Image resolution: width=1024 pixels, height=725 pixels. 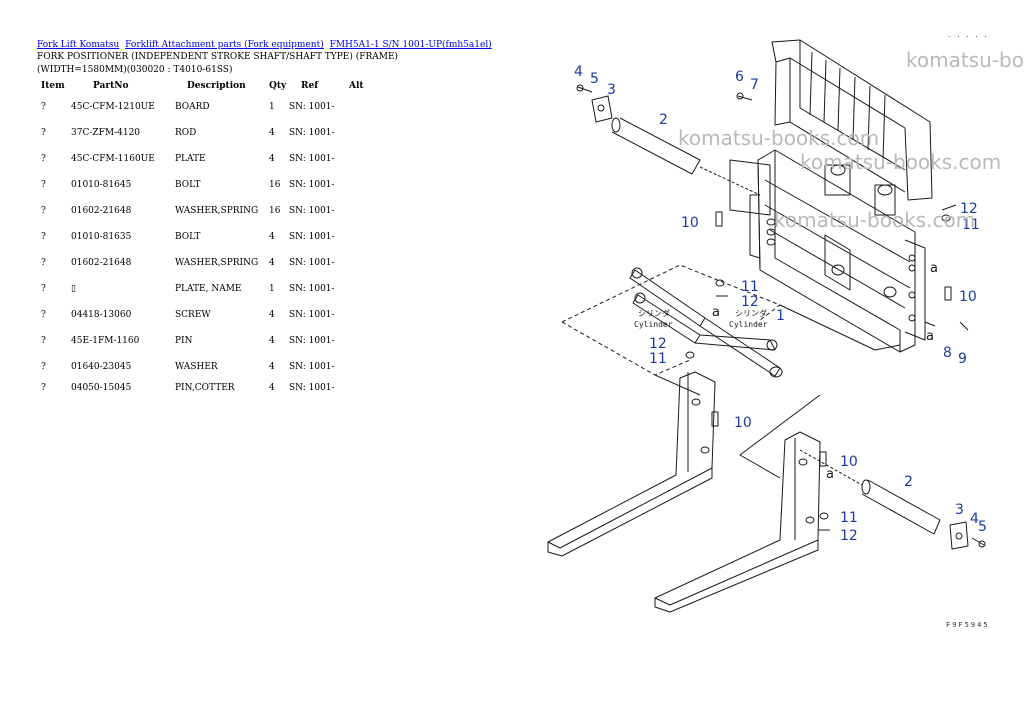 I want to click on column-header-partno: PartNo, so click(x=111, y=86).